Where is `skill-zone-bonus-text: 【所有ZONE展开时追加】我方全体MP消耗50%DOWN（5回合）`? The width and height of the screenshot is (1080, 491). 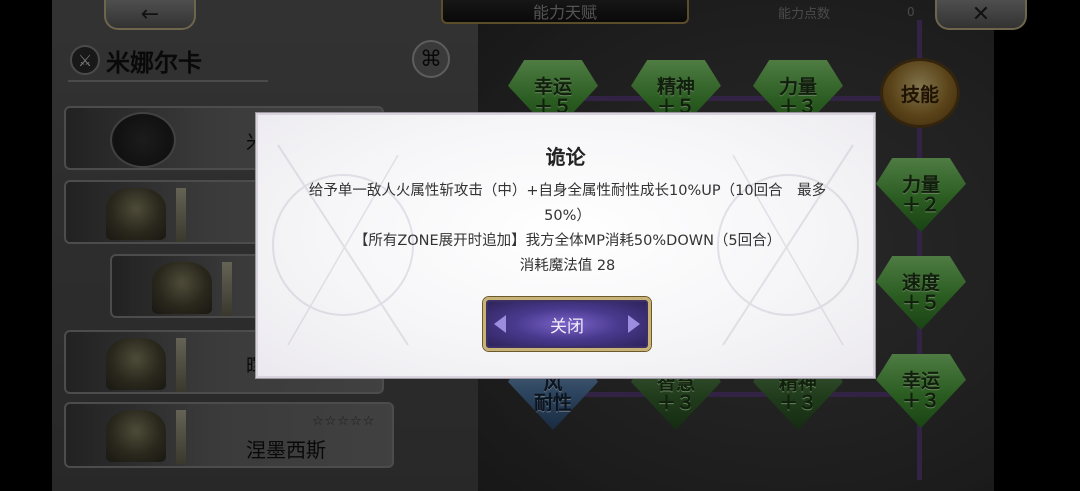 skill-zone-bonus-text: 【所有ZONE展开时追加】我方全体MP消耗50%DOWN（5回合） is located at coordinates (567, 241).